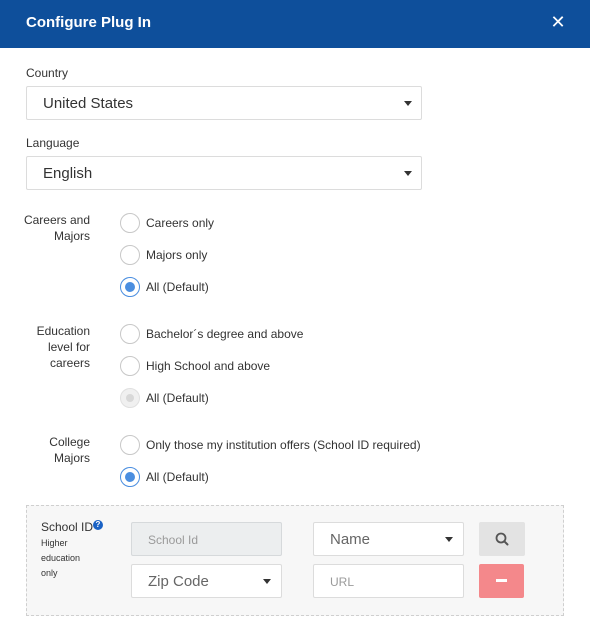 The image size is (590, 623). I want to click on help-icon: ?, so click(98, 525).